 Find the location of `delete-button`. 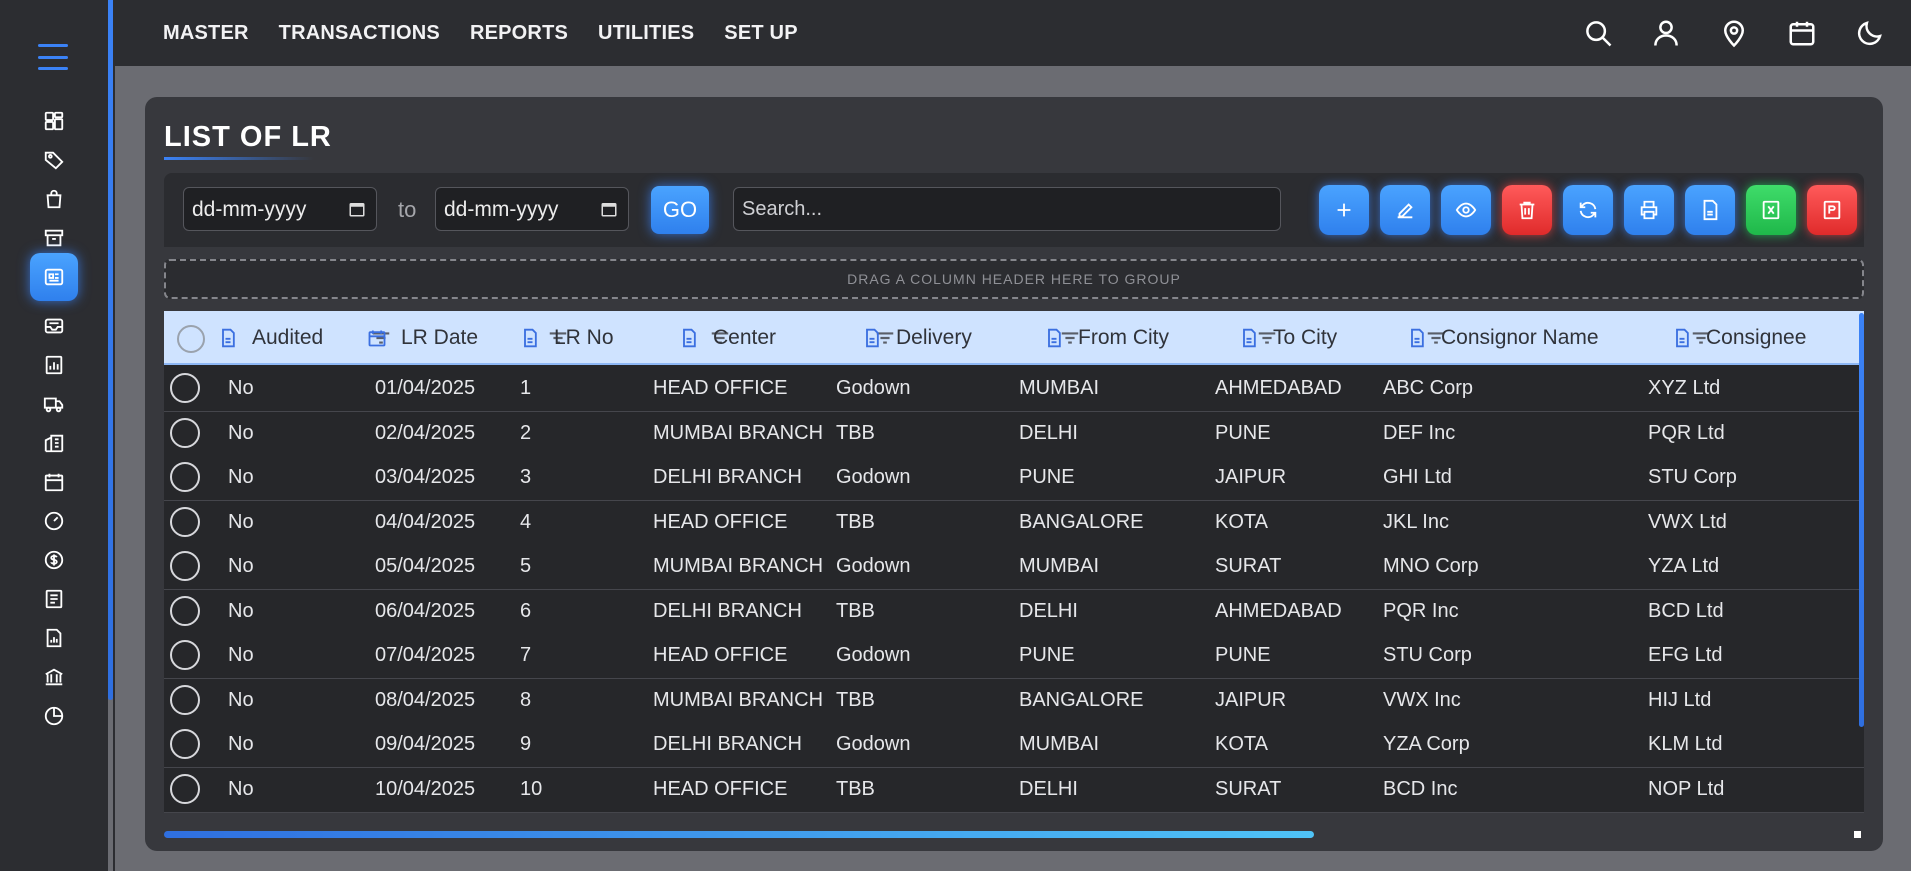

delete-button is located at coordinates (1527, 210).